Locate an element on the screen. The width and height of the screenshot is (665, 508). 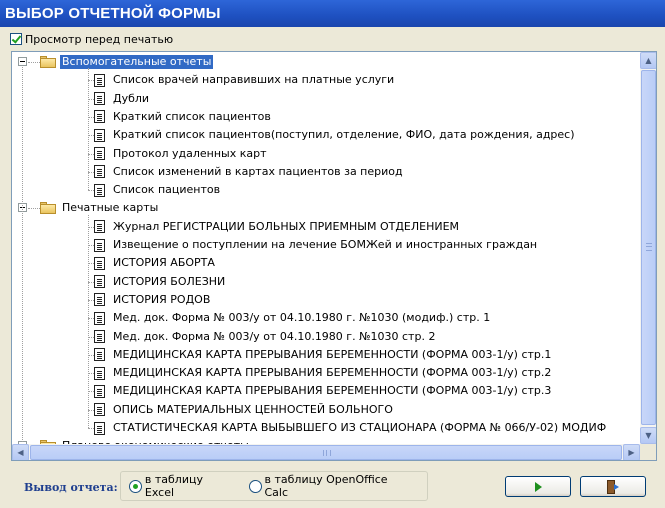
tree-item: ИСТОРИЯ АБОРТА is located at coordinates (155, 263).